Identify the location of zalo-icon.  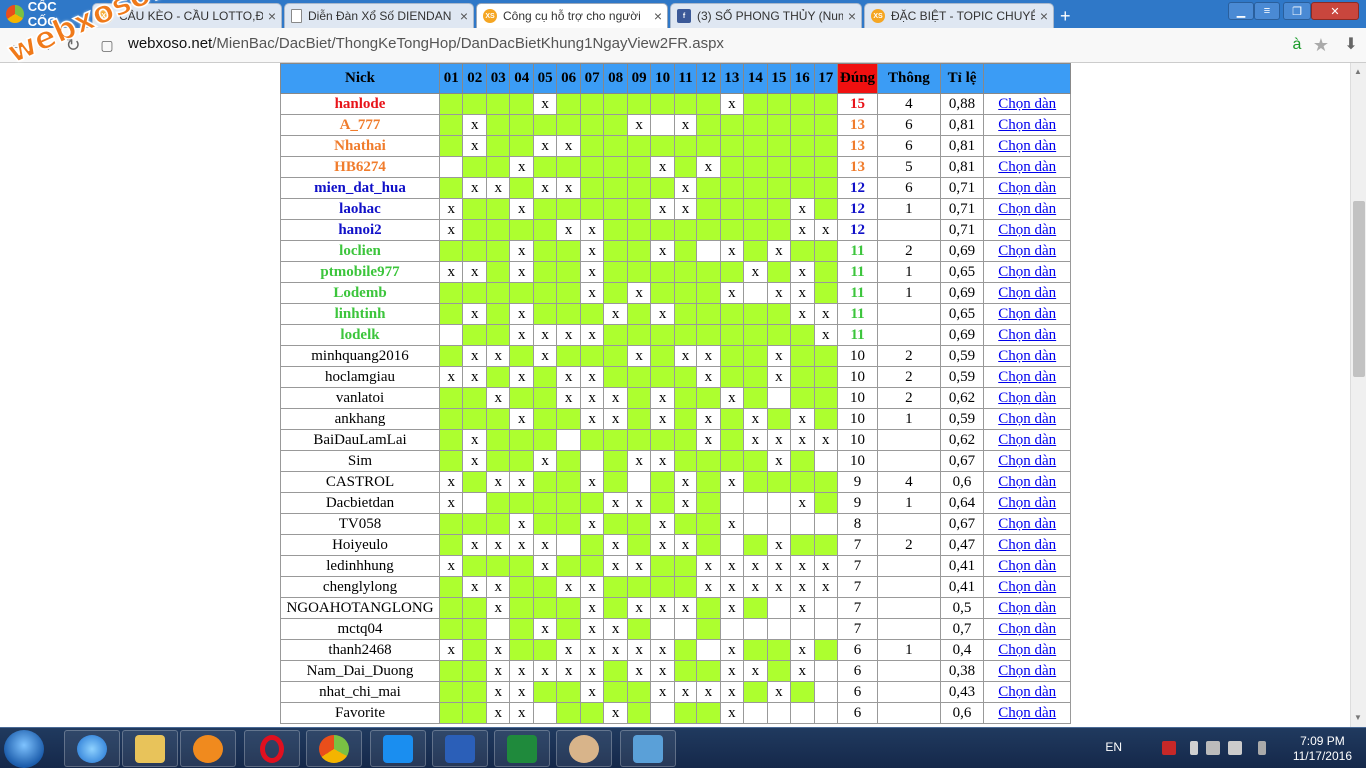
(398, 748).